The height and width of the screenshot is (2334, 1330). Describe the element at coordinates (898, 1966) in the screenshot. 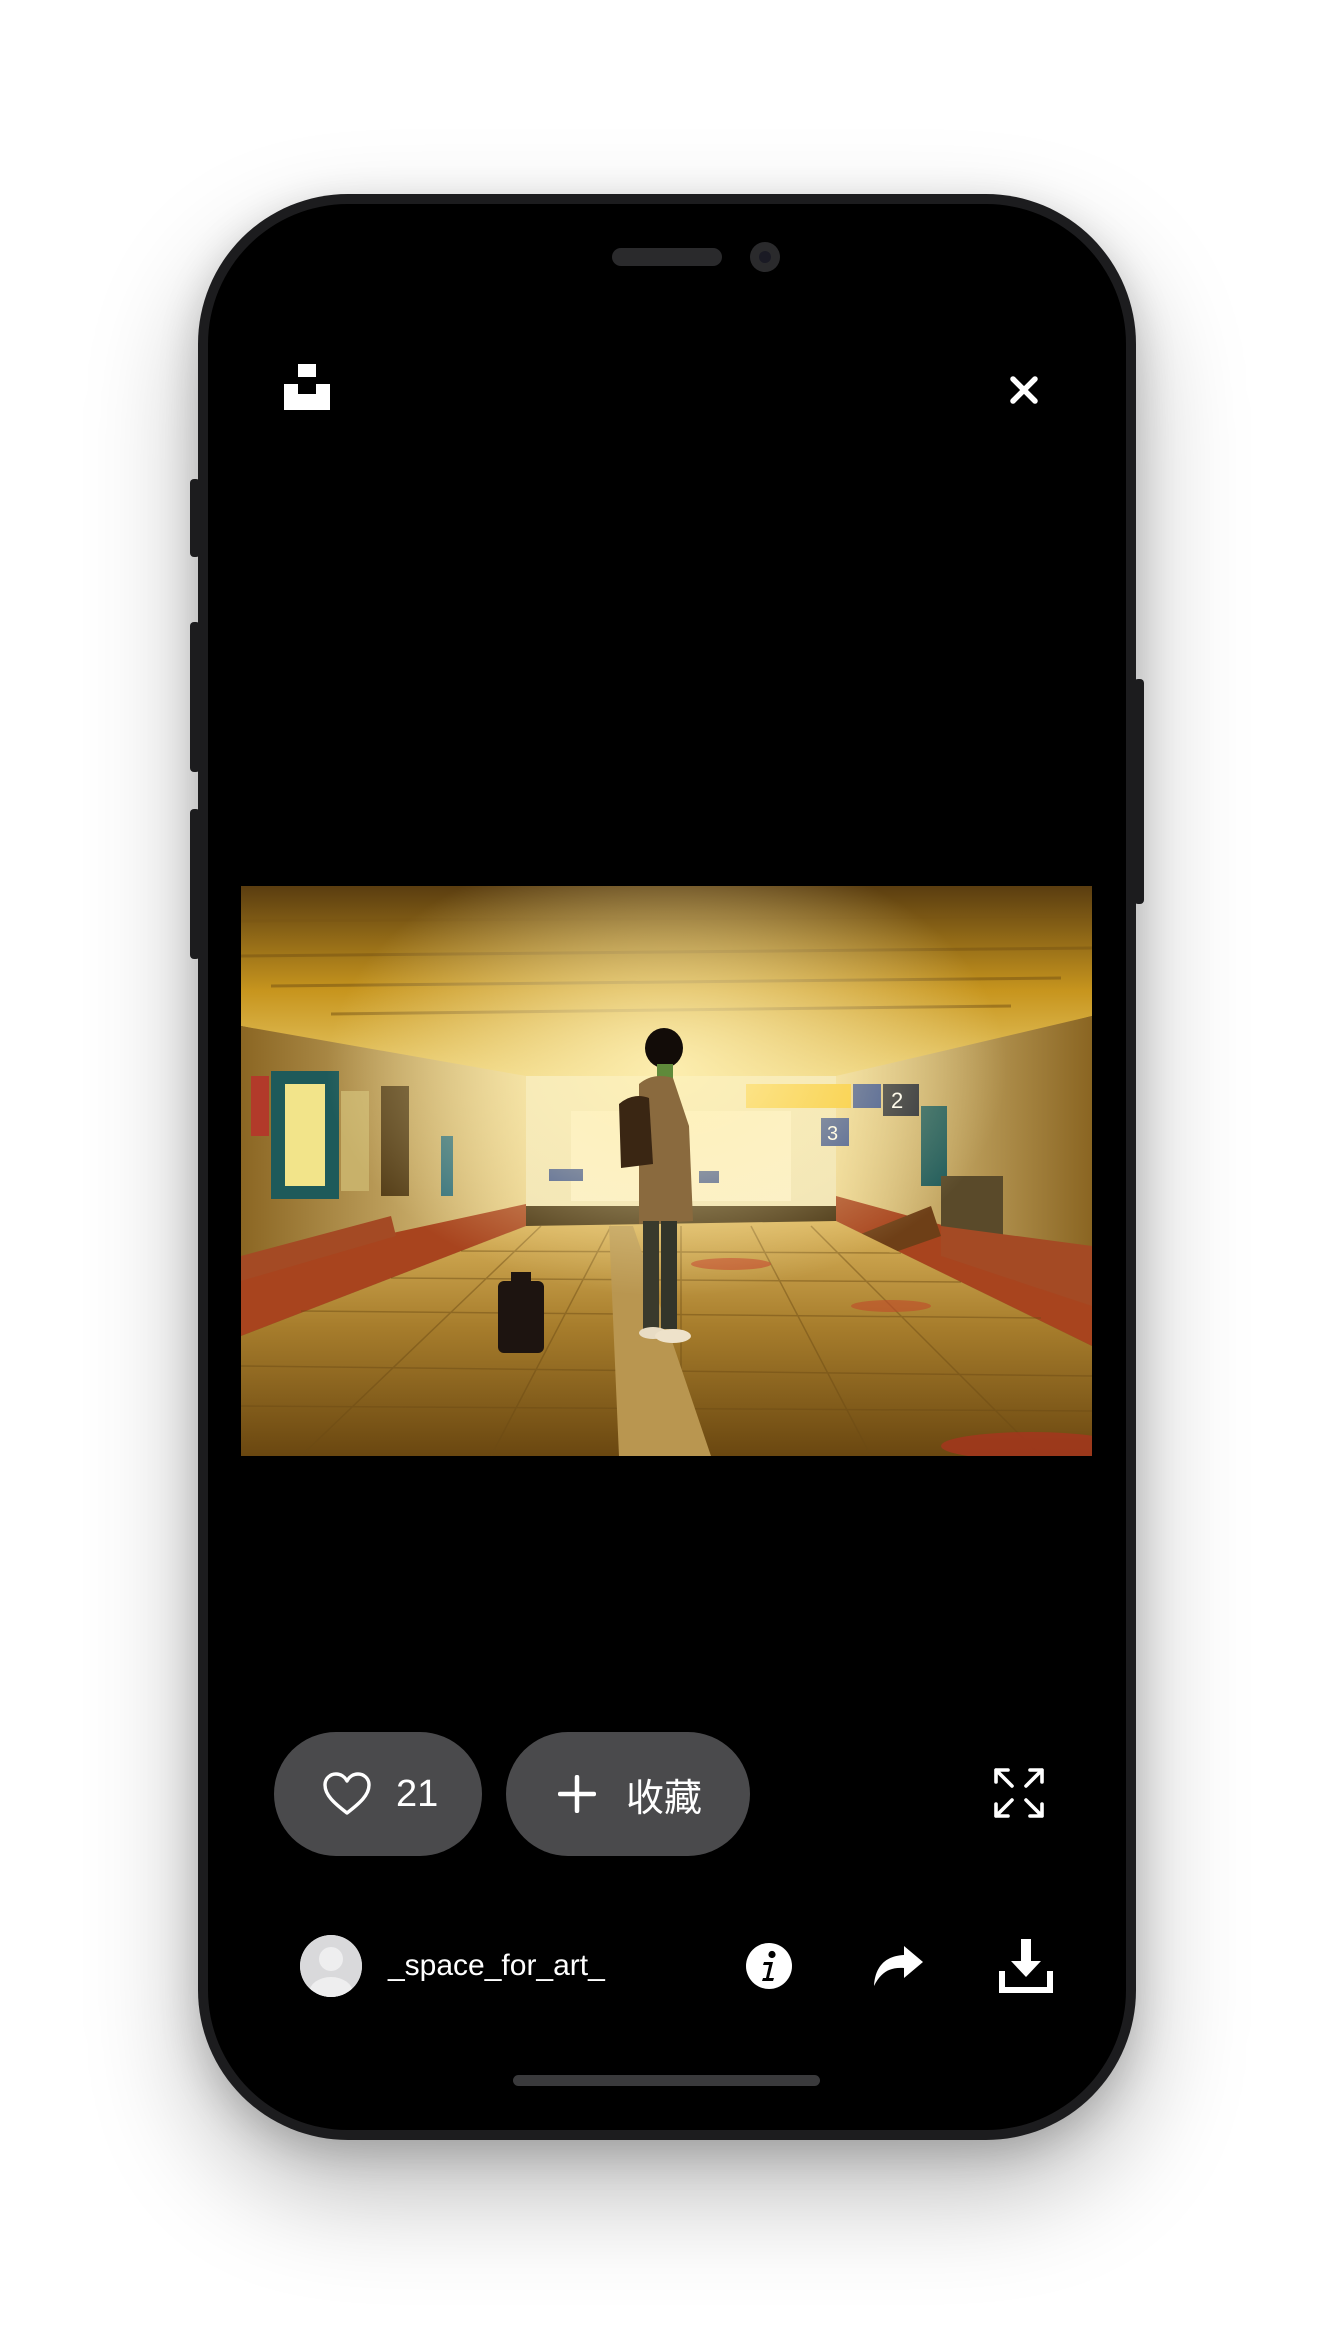

I see `share-icon` at that location.